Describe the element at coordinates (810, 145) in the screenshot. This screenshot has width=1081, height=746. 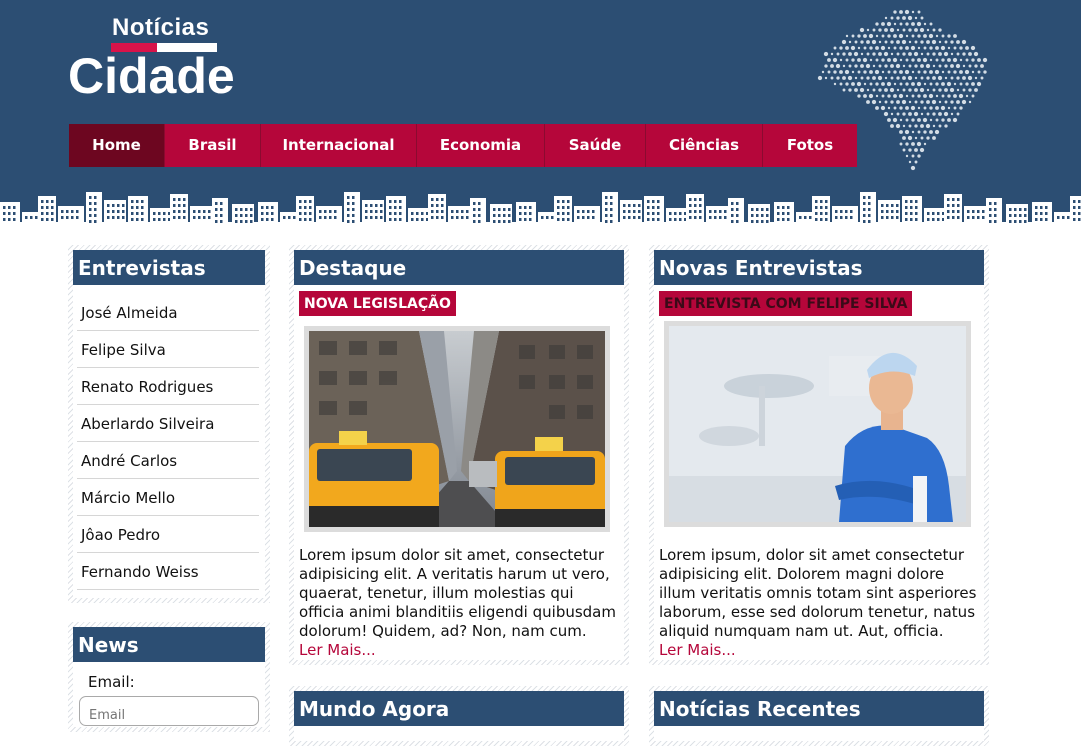
I see `nav-fotos: Fotos` at that location.